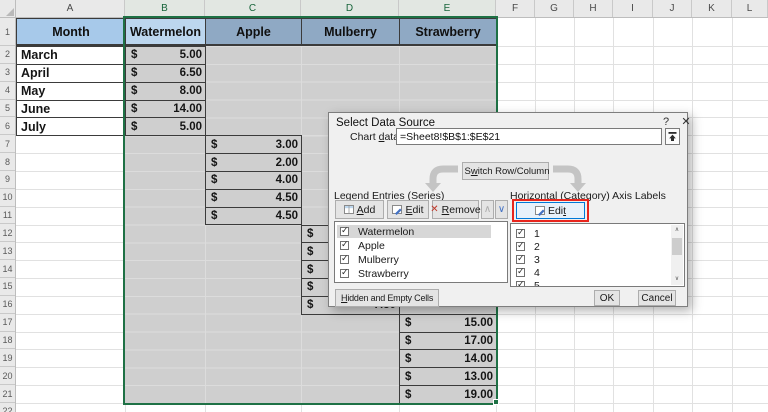  What do you see at coordinates (448, 394) in the screenshot?
I see `cell-strawberry-r21: $19.00` at bounding box center [448, 394].